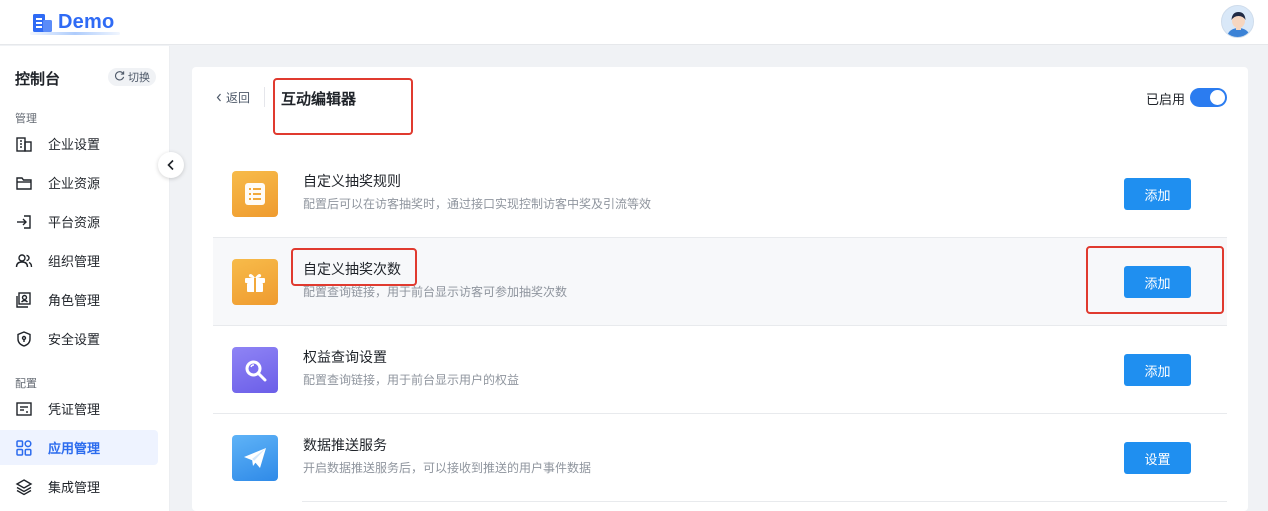  Describe the element at coordinates (74, 184) in the screenshot. I see `sidebar-item-label: 企业资源` at that location.